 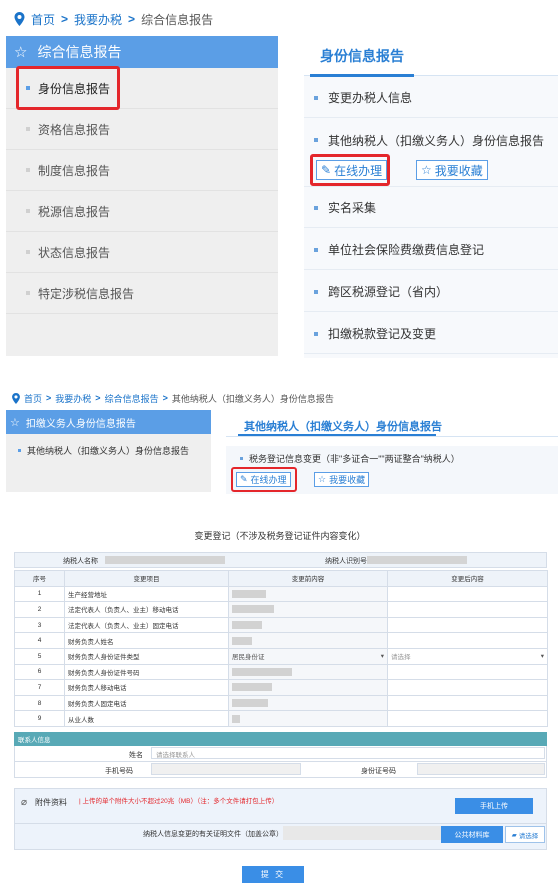 I want to click on sidebar-item-label: 特定涉税信息报告, so click(x=86, y=293).